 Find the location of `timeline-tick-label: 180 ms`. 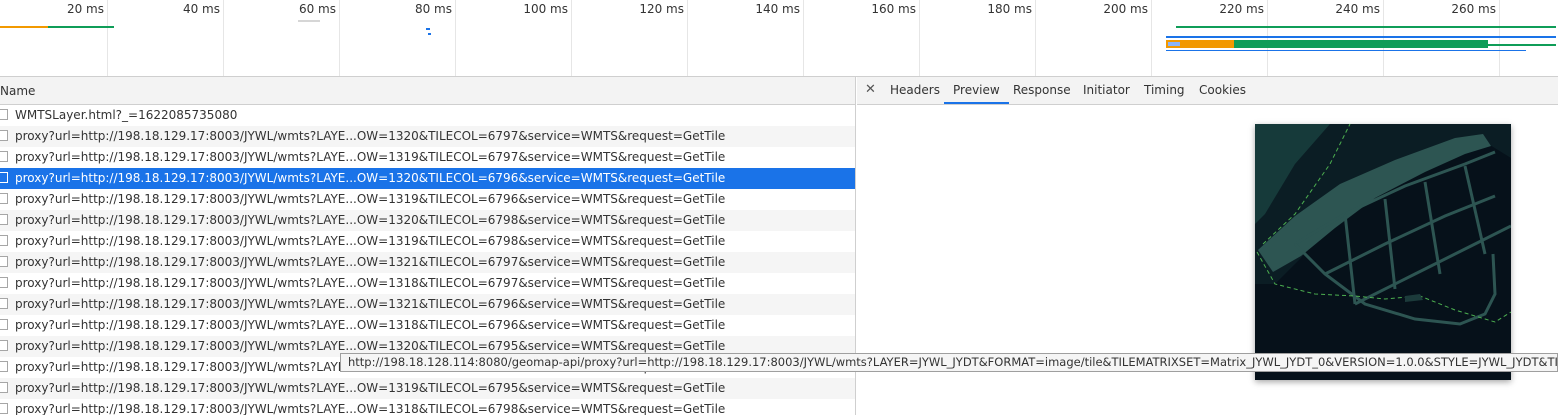

timeline-tick-label: 180 ms is located at coordinates (1009, 9).